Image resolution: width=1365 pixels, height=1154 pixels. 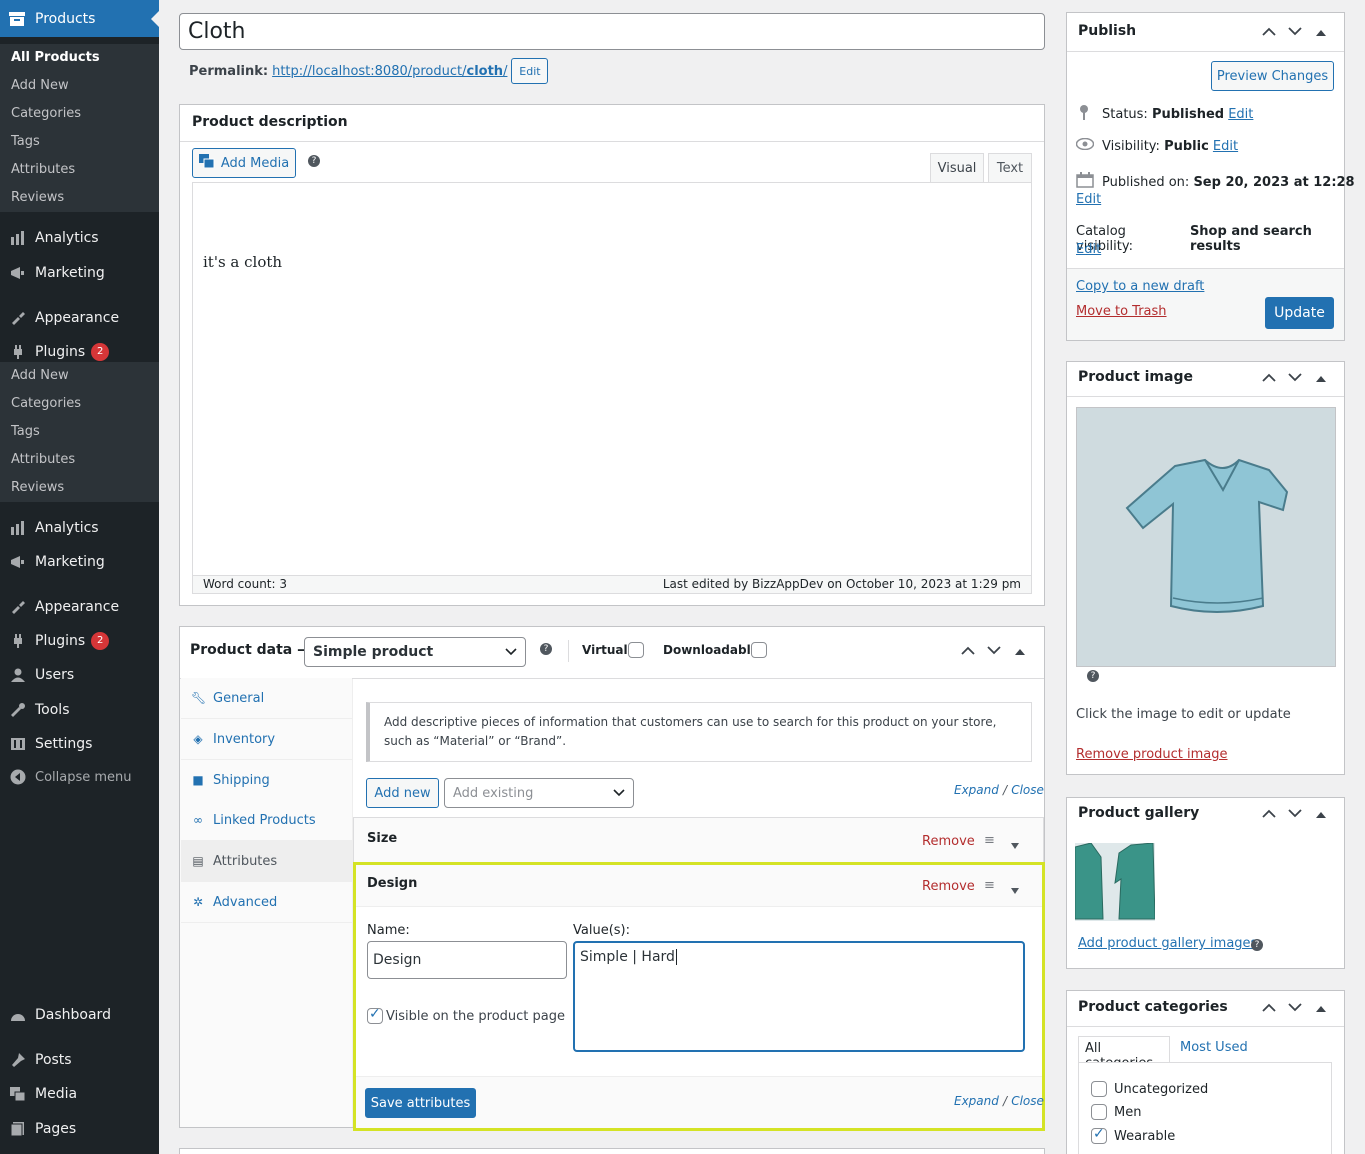 What do you see at coordinates (1272, 76) in the screenshot?
I see `preview-changes-button: Preview Changes` at bounding box center [1272, 76].